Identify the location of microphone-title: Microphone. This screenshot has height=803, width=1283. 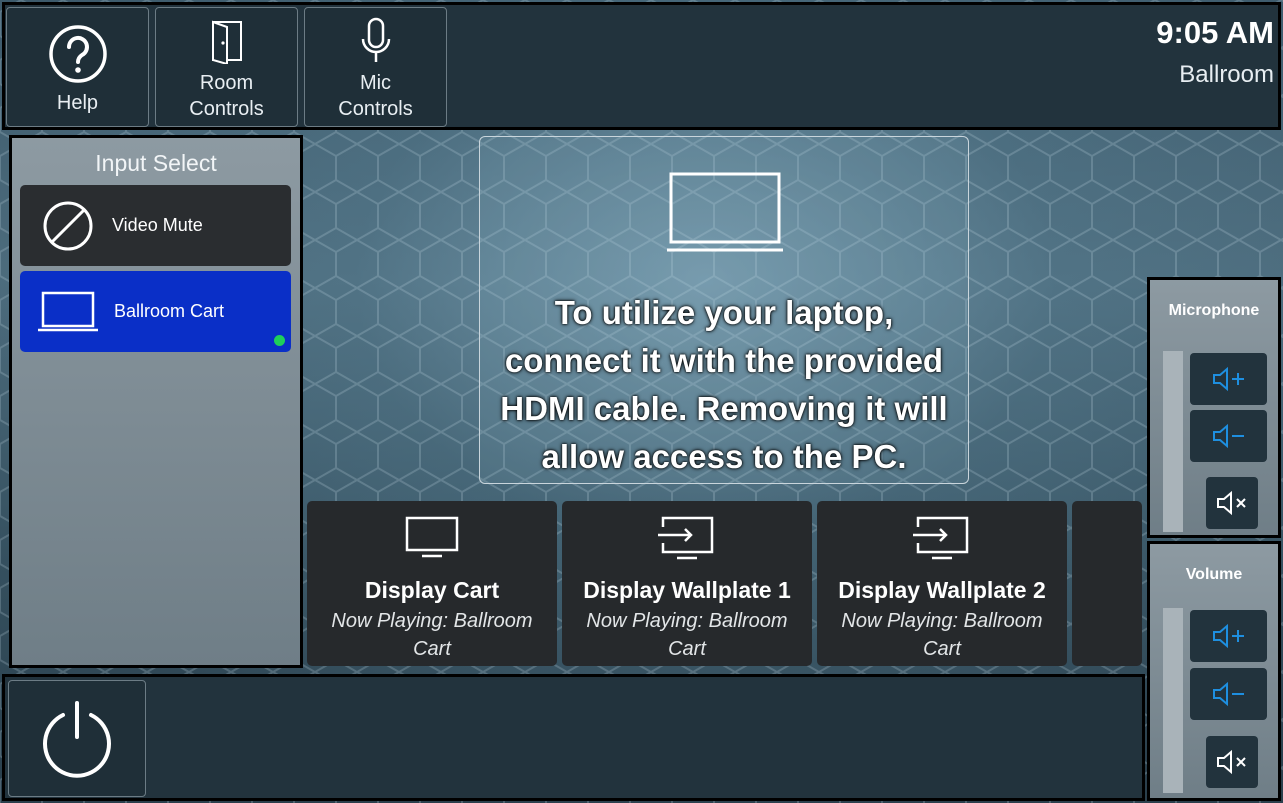
(1214, 310).